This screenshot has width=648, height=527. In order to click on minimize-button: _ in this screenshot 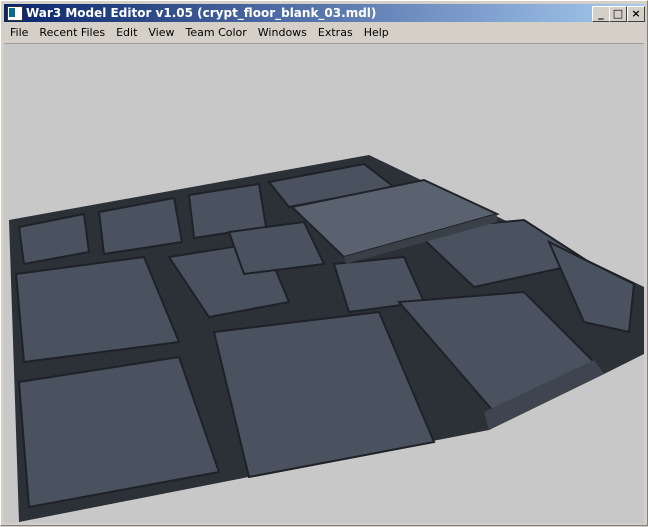, I will do `click(601, 14)`.